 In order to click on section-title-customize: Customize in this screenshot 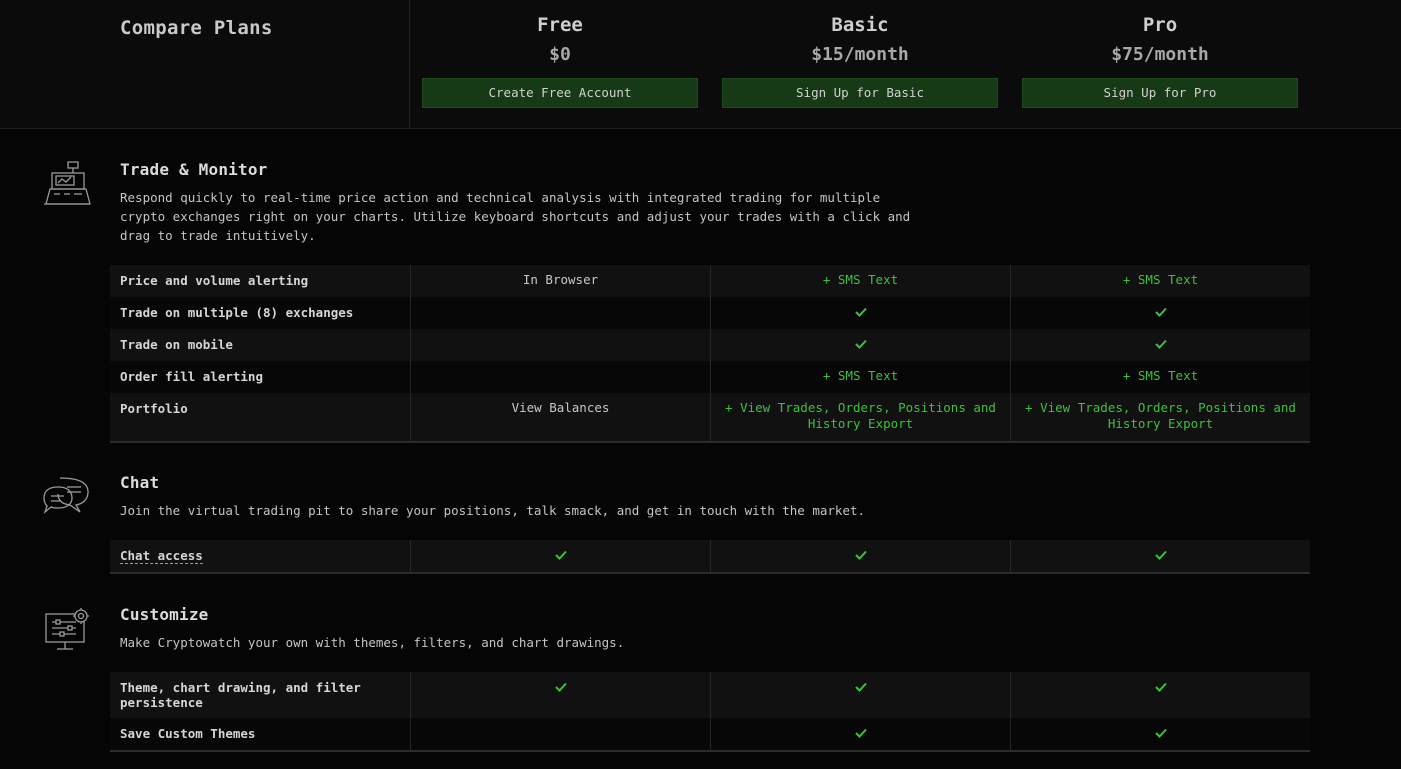, I will do `click(164, 614)`.